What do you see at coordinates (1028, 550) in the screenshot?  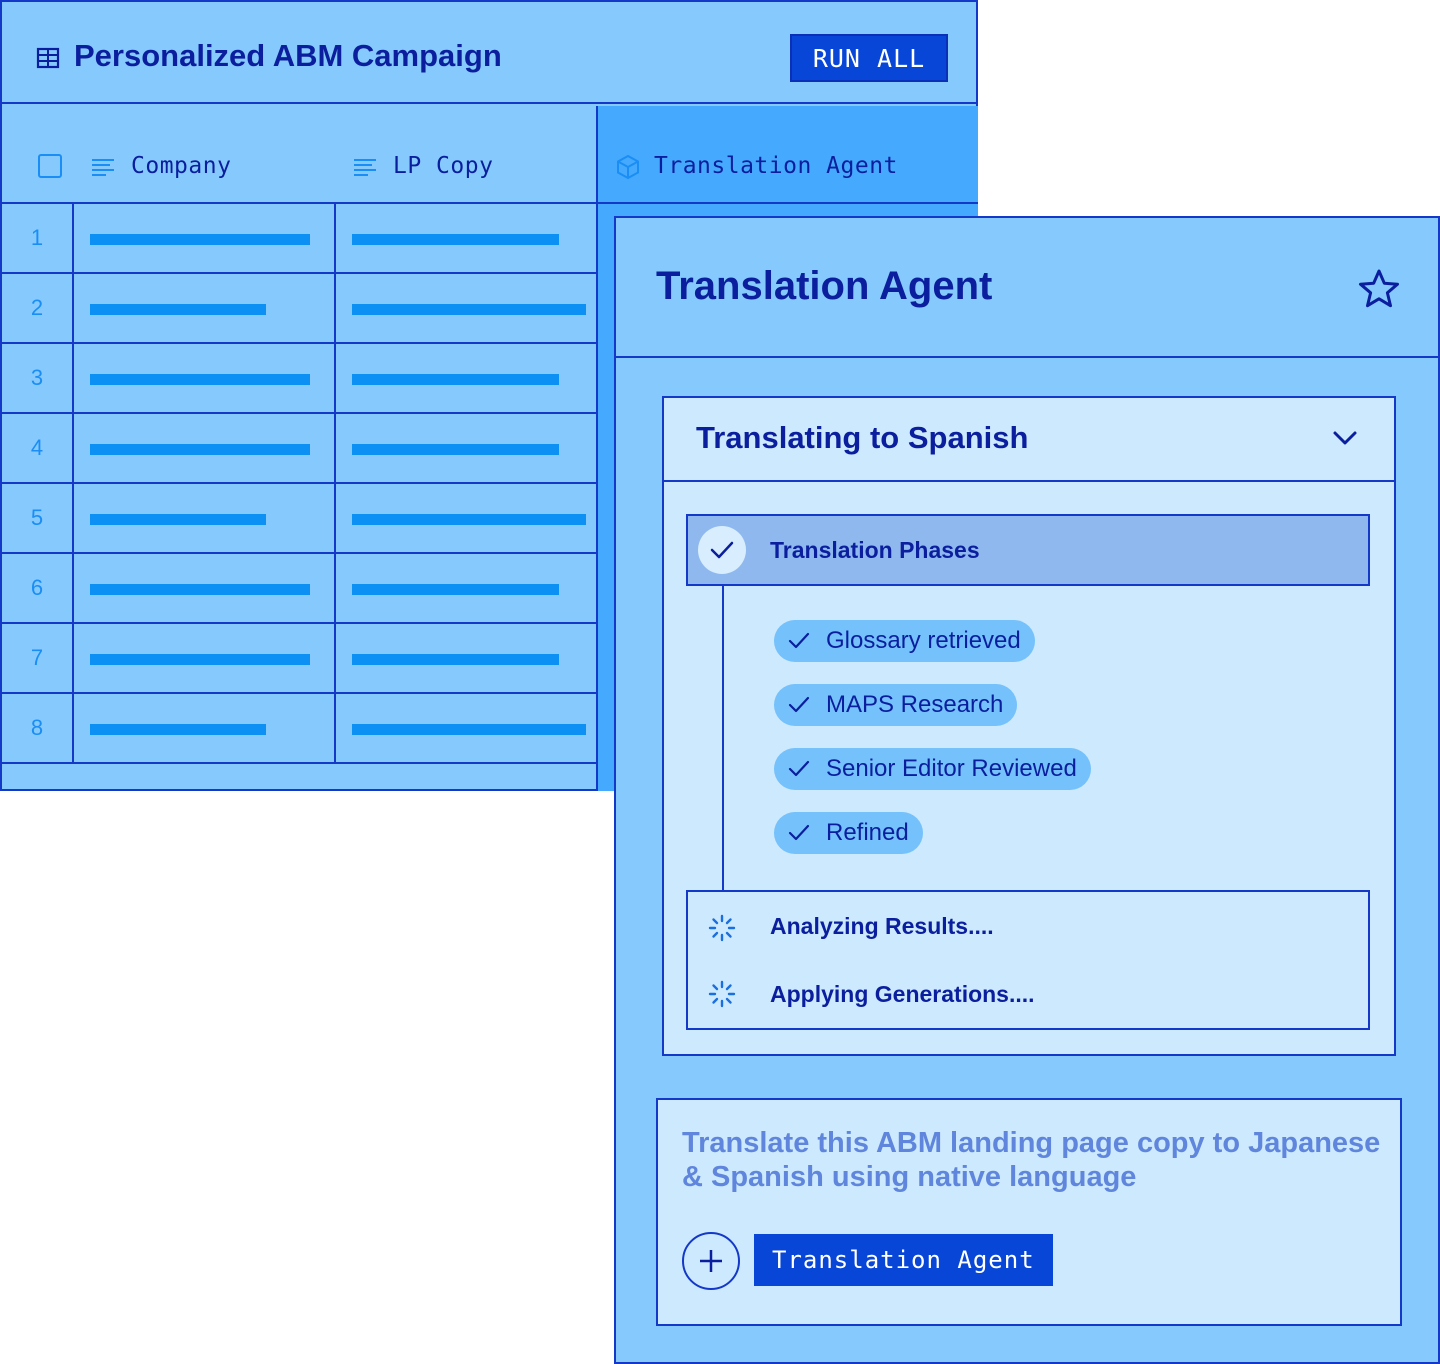 I see `phase-translation-phases: Translation Phases` at bounding box center [1028, 550].